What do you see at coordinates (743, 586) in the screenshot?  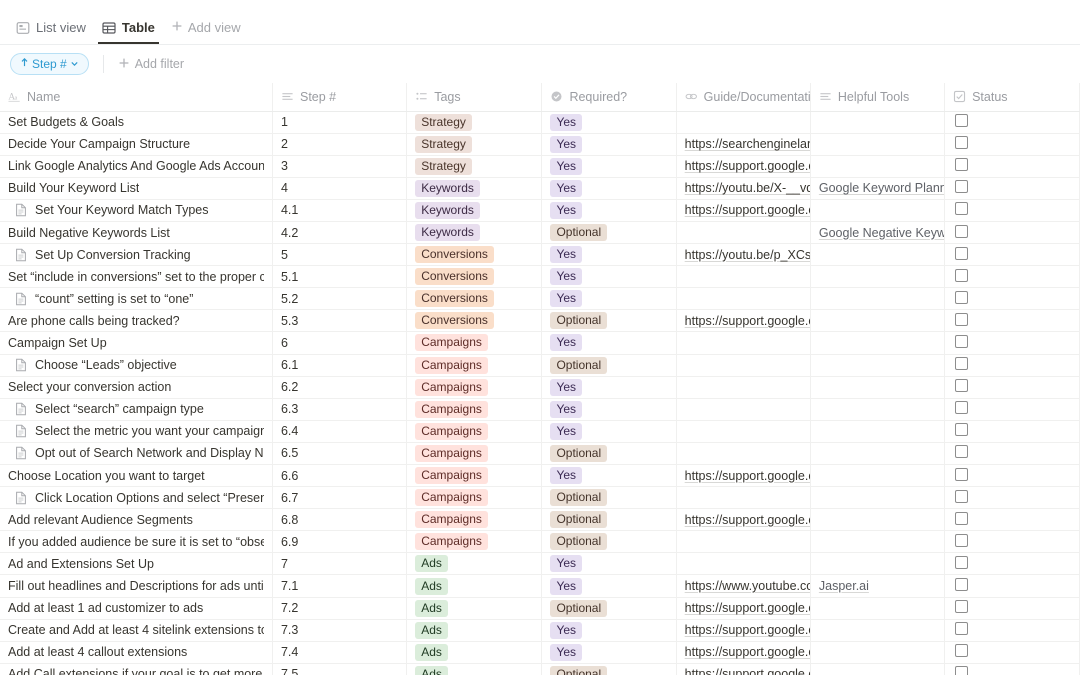 I see `cell-guide: https://www.youtube.com/wa` at bounding box center [743, 586].